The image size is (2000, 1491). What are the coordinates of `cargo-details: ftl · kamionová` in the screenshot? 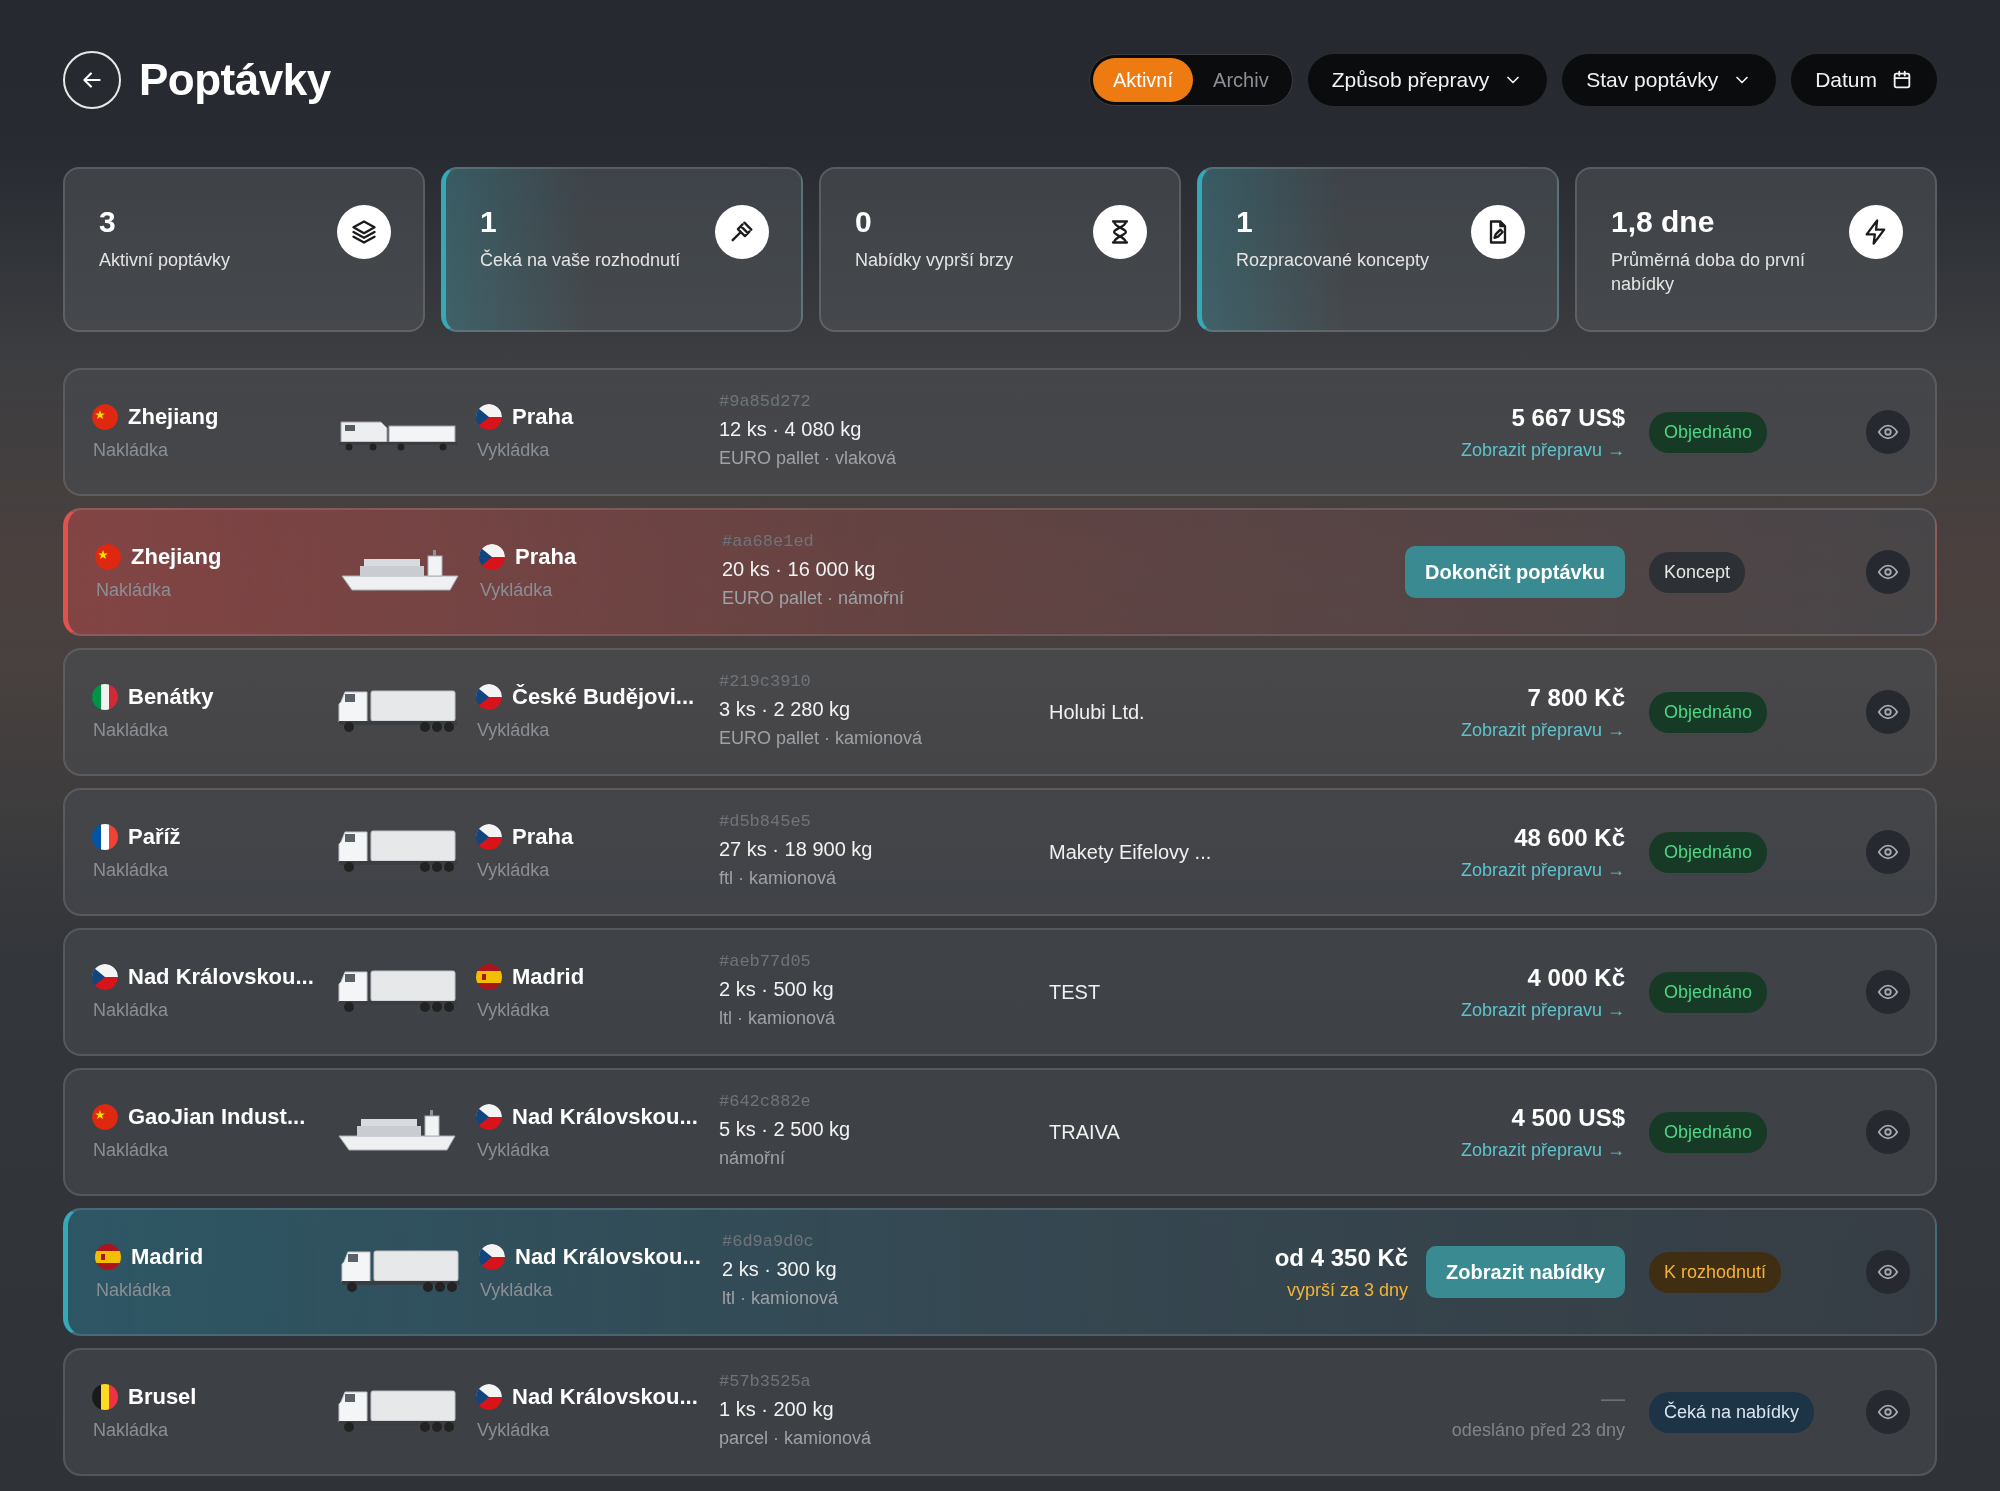 It's located at (778, 878).